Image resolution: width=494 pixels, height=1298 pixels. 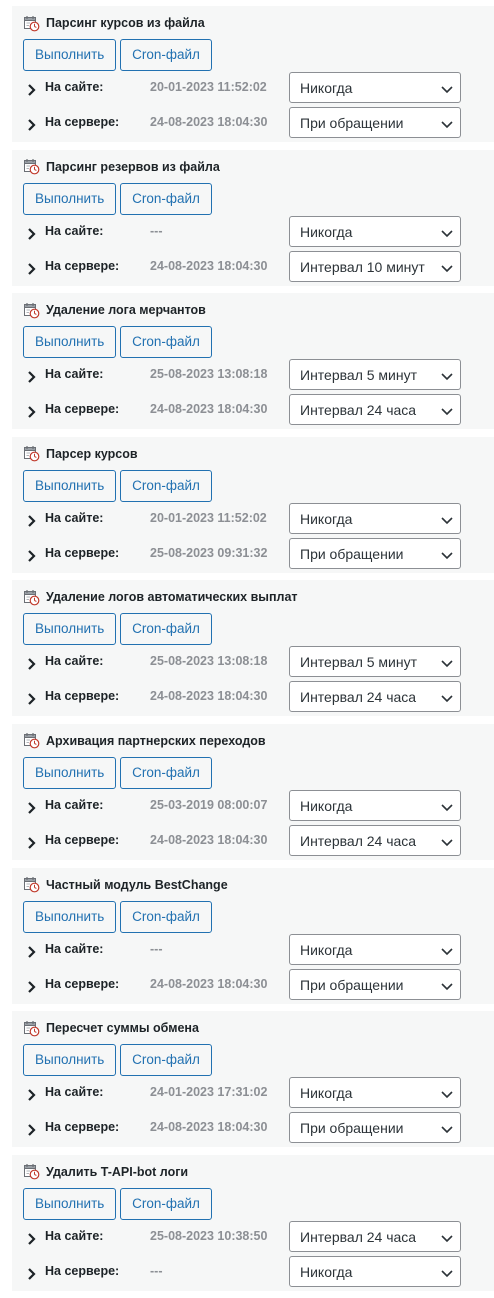 I want to click on site-last-run: ---, so click(x=156, y=948).